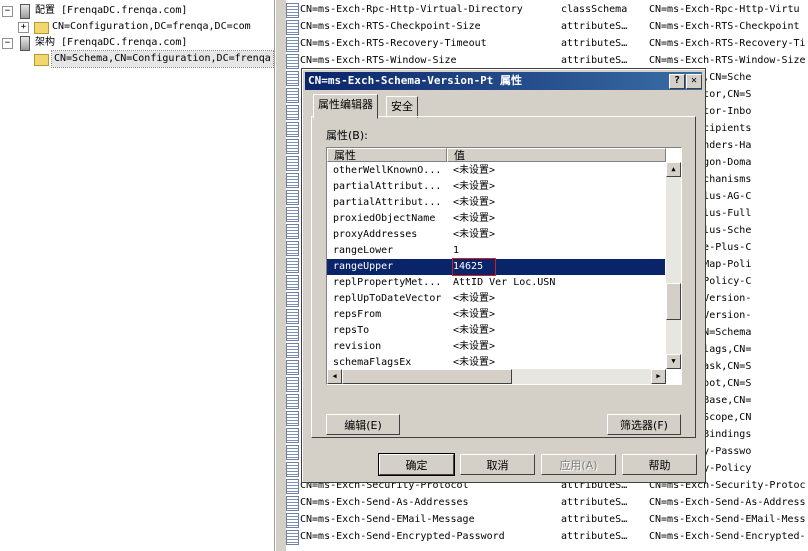  Describe the element at coordinates (673, 361) in the screenshot. I see `scroll-down-icon: ▼` at that location.